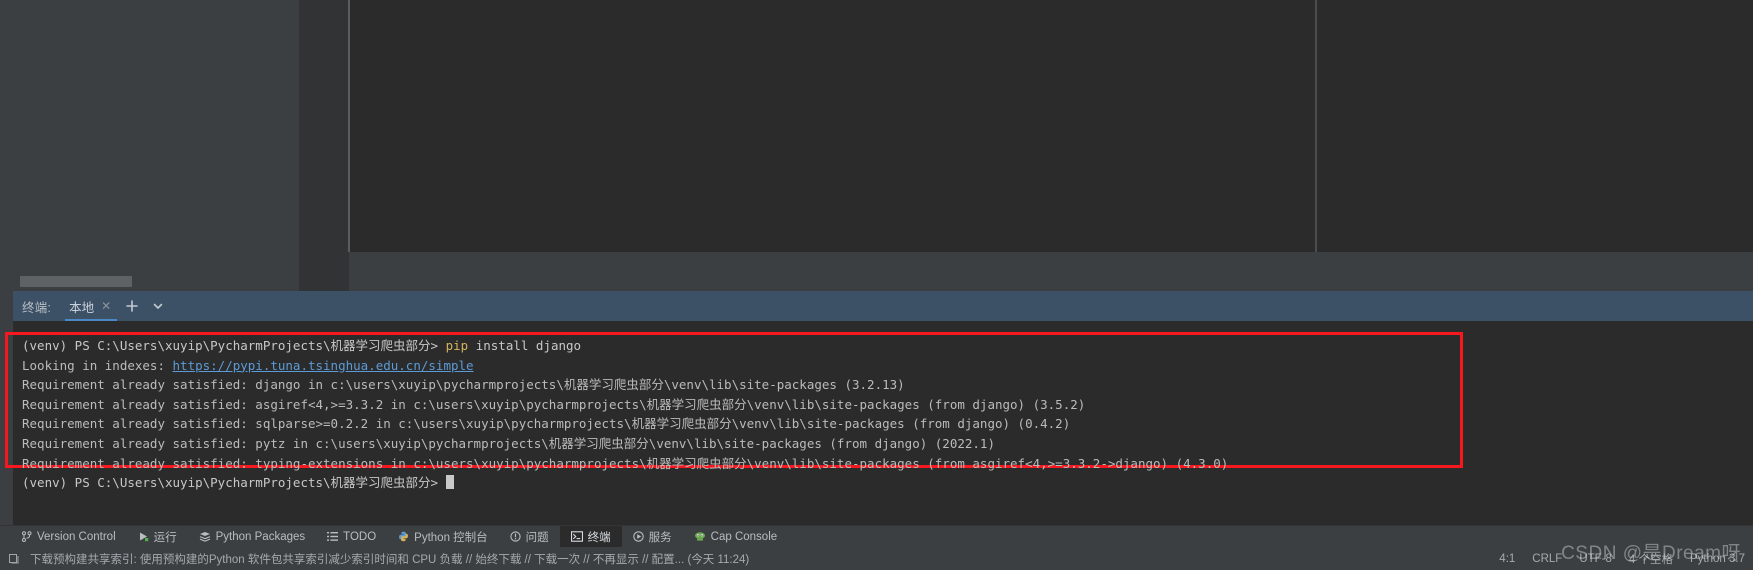  What do you see at coordinates (537, 537) in the screenshot?
I see `tool-window-label: 问题` at bounding box center [537, 537].